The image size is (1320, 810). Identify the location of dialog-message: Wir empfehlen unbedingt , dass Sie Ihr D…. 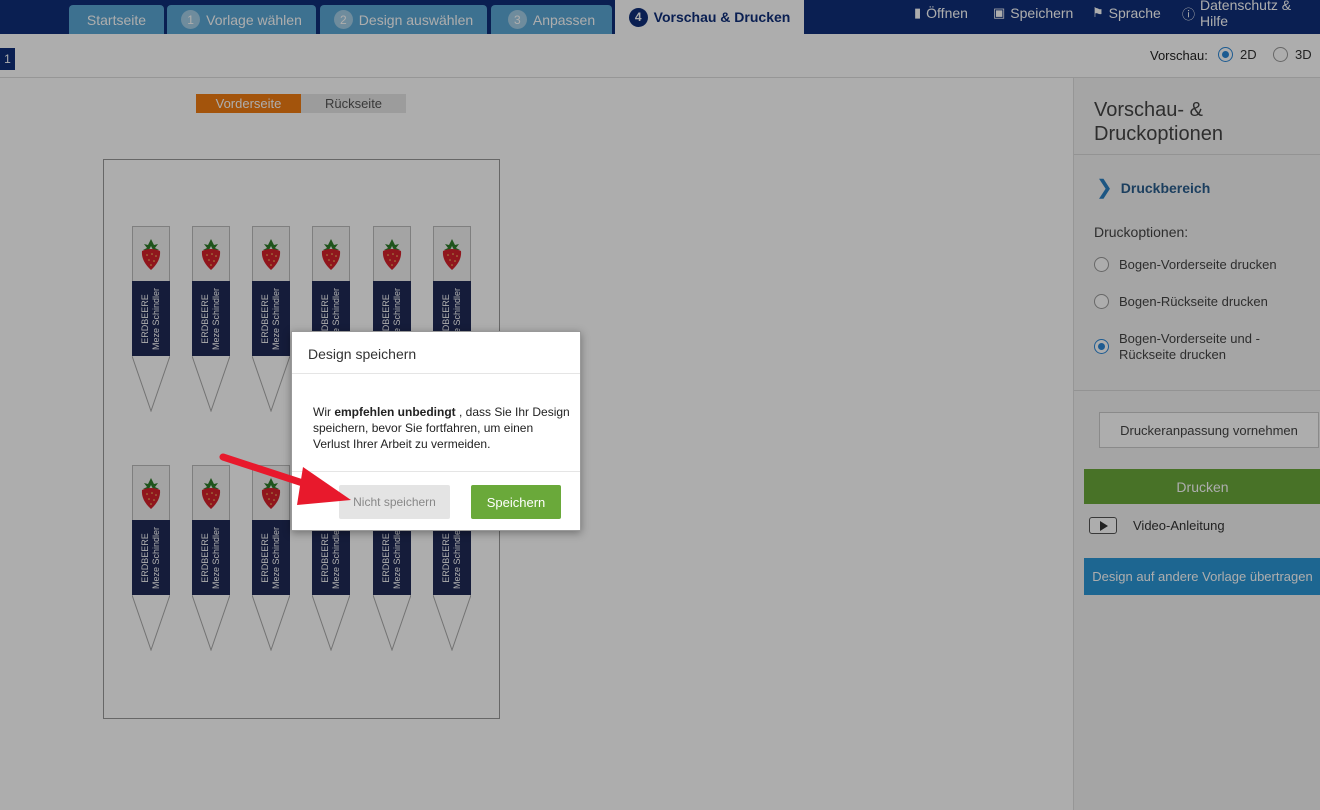
(443, 428).